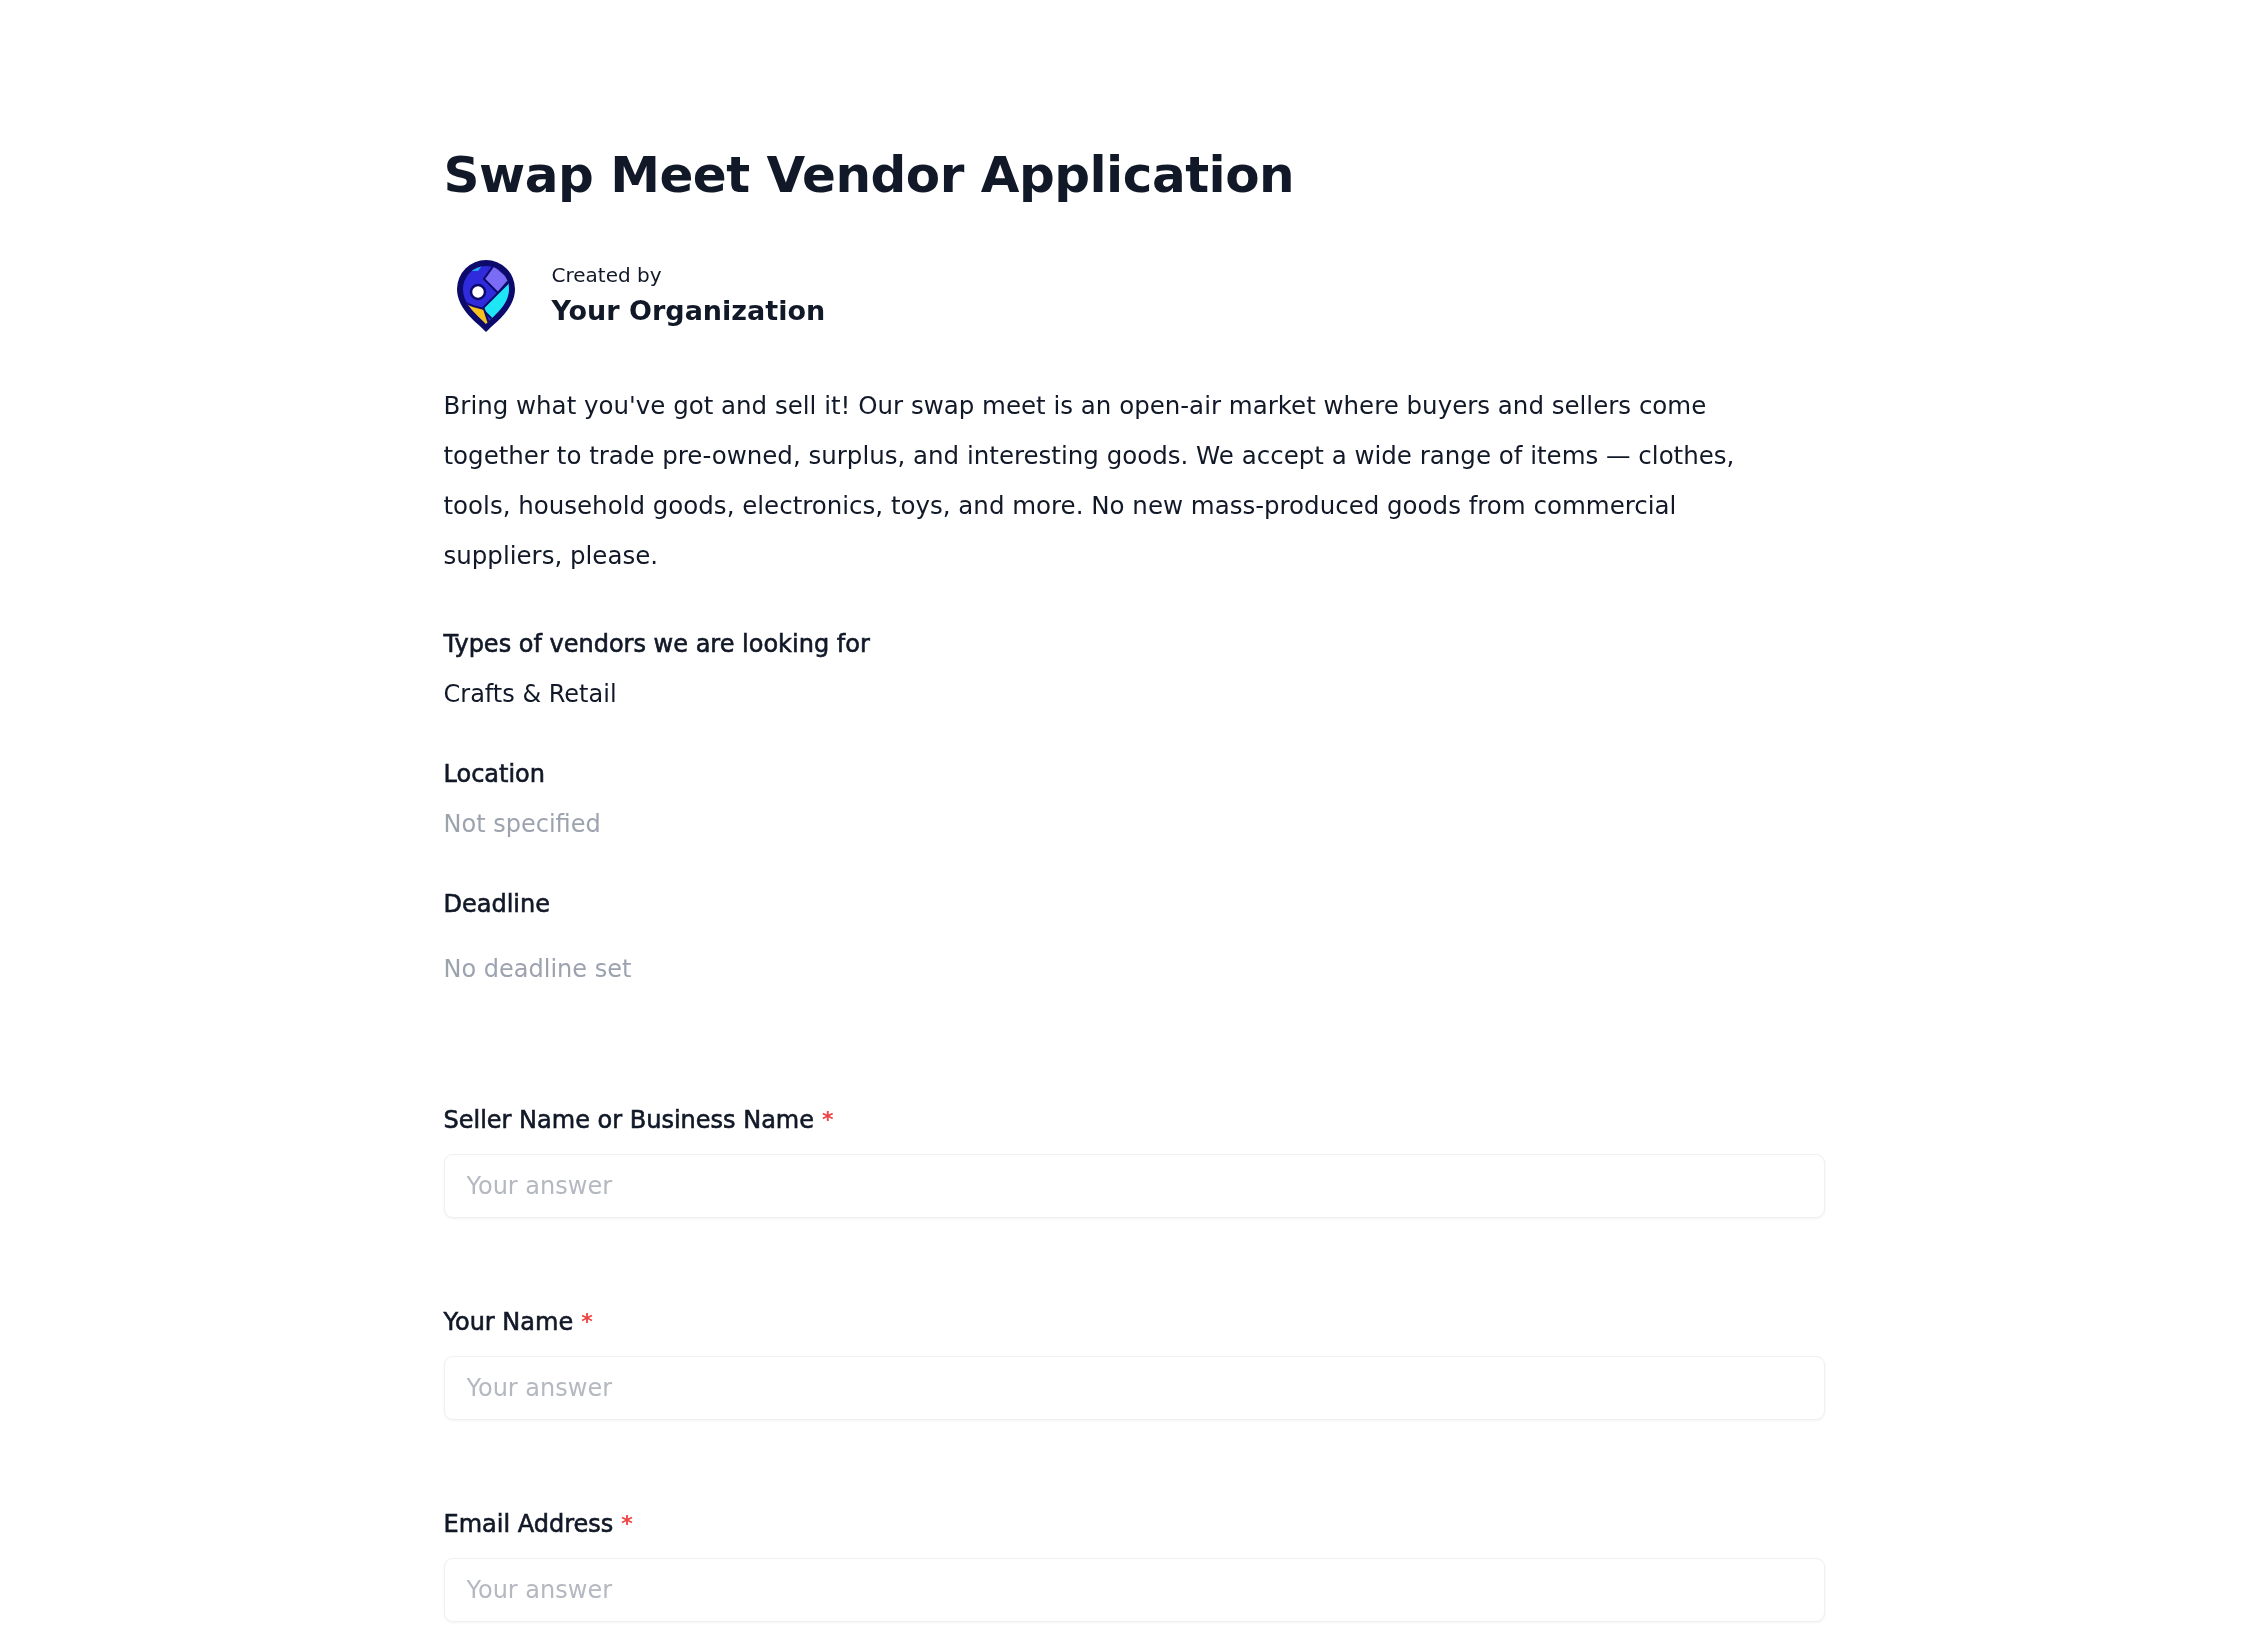  What do you see at coordinates (494, 774) in the screenshot?
I see `detail-label: Location` at bounding box center [494, 774].